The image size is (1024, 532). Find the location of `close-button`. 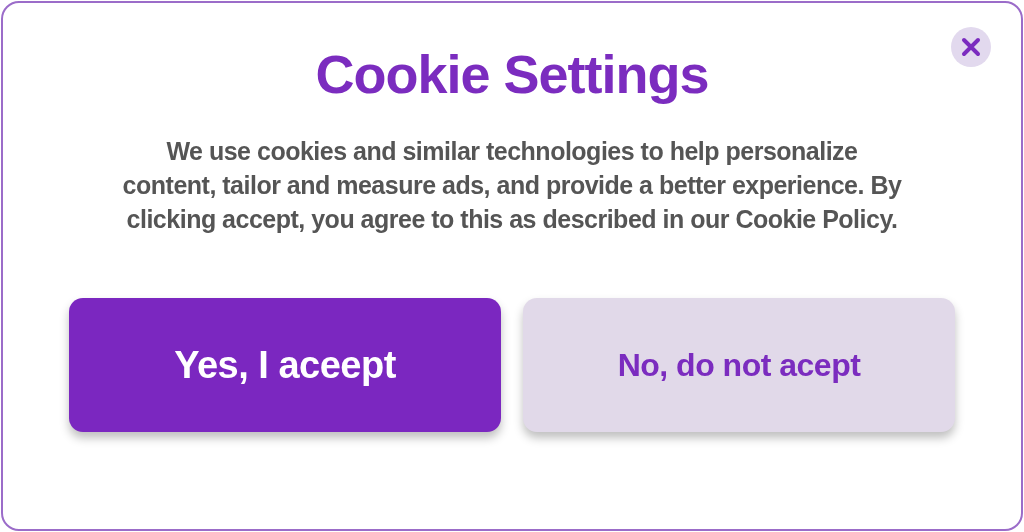

close-button is located at coordinates (971, 47).